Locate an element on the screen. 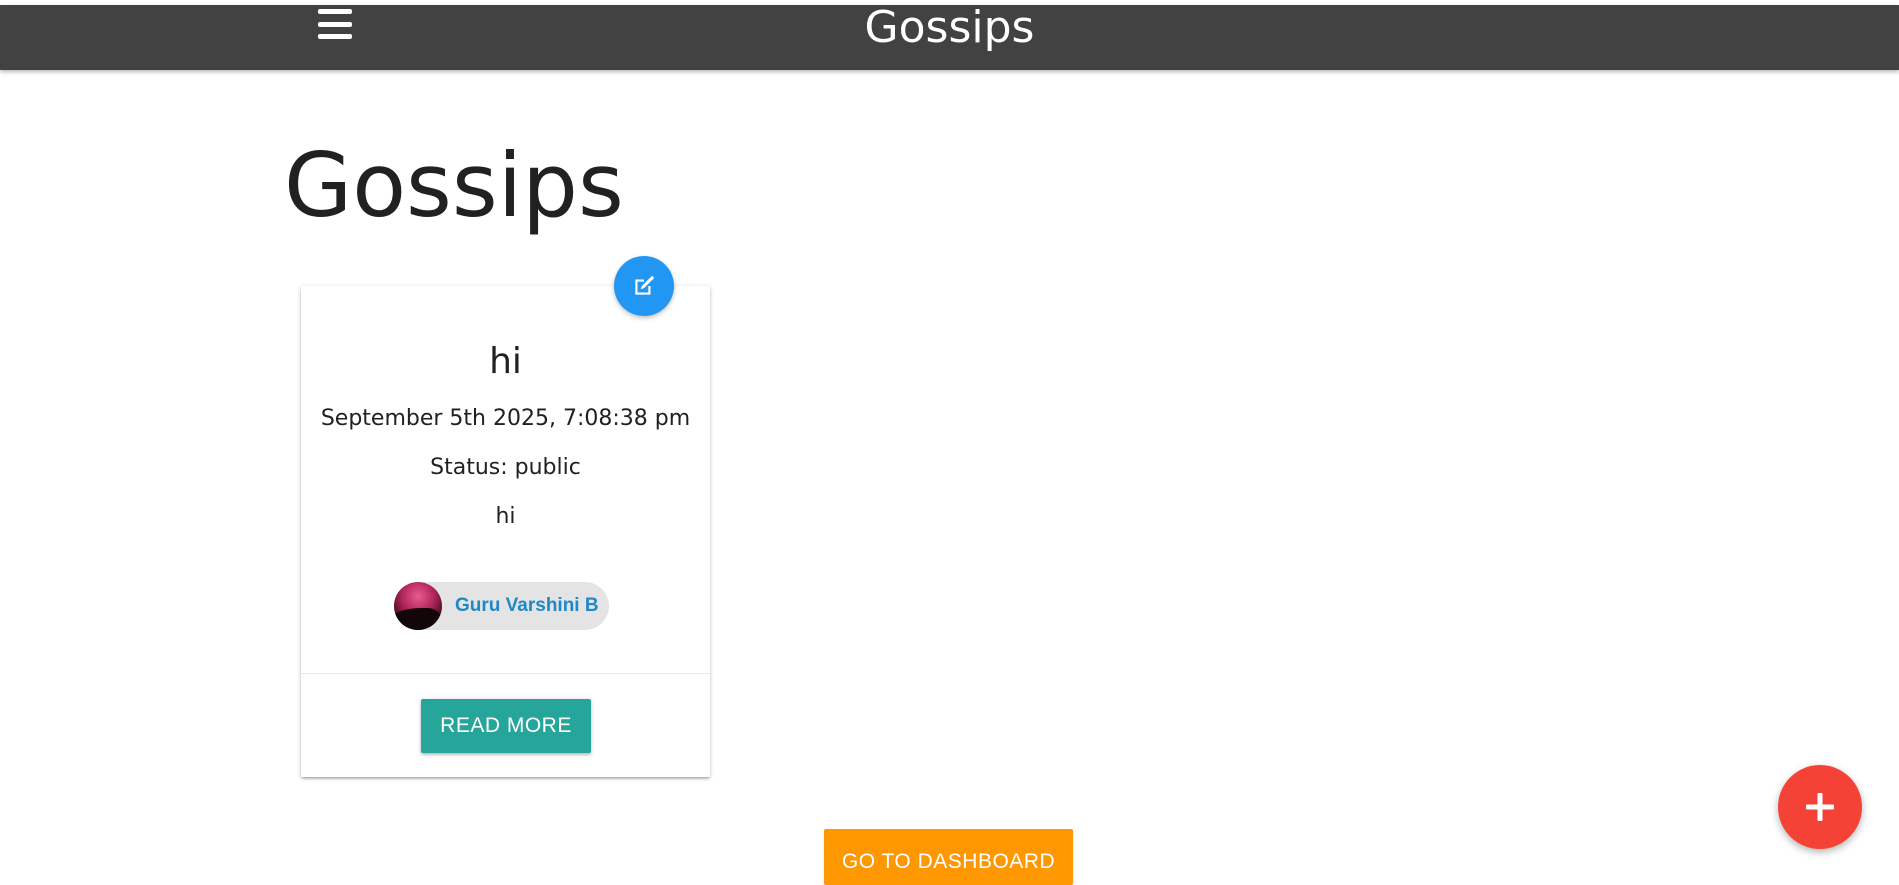  brand-logo: Gossips is located at coordinates (949, 28).